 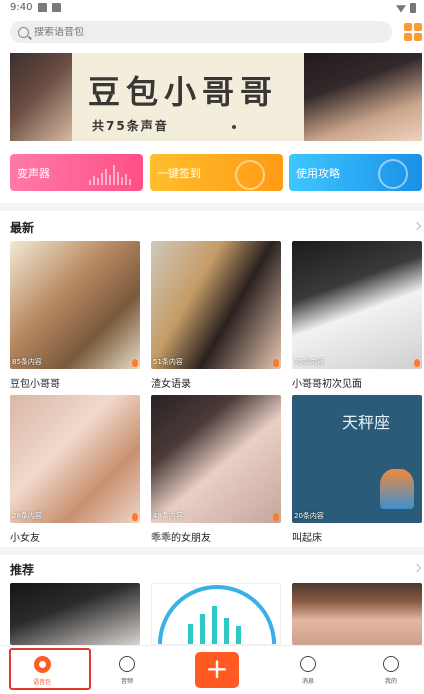 I want to click on mascot-illustration, so click(x=397, y=489).